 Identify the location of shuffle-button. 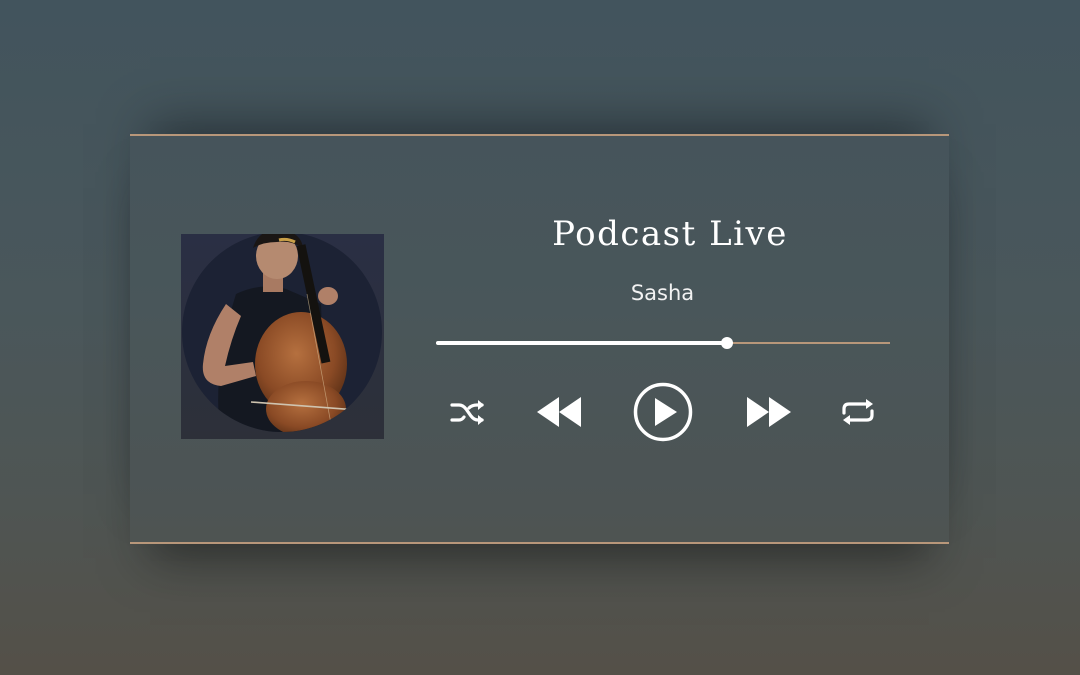
(468, 412).